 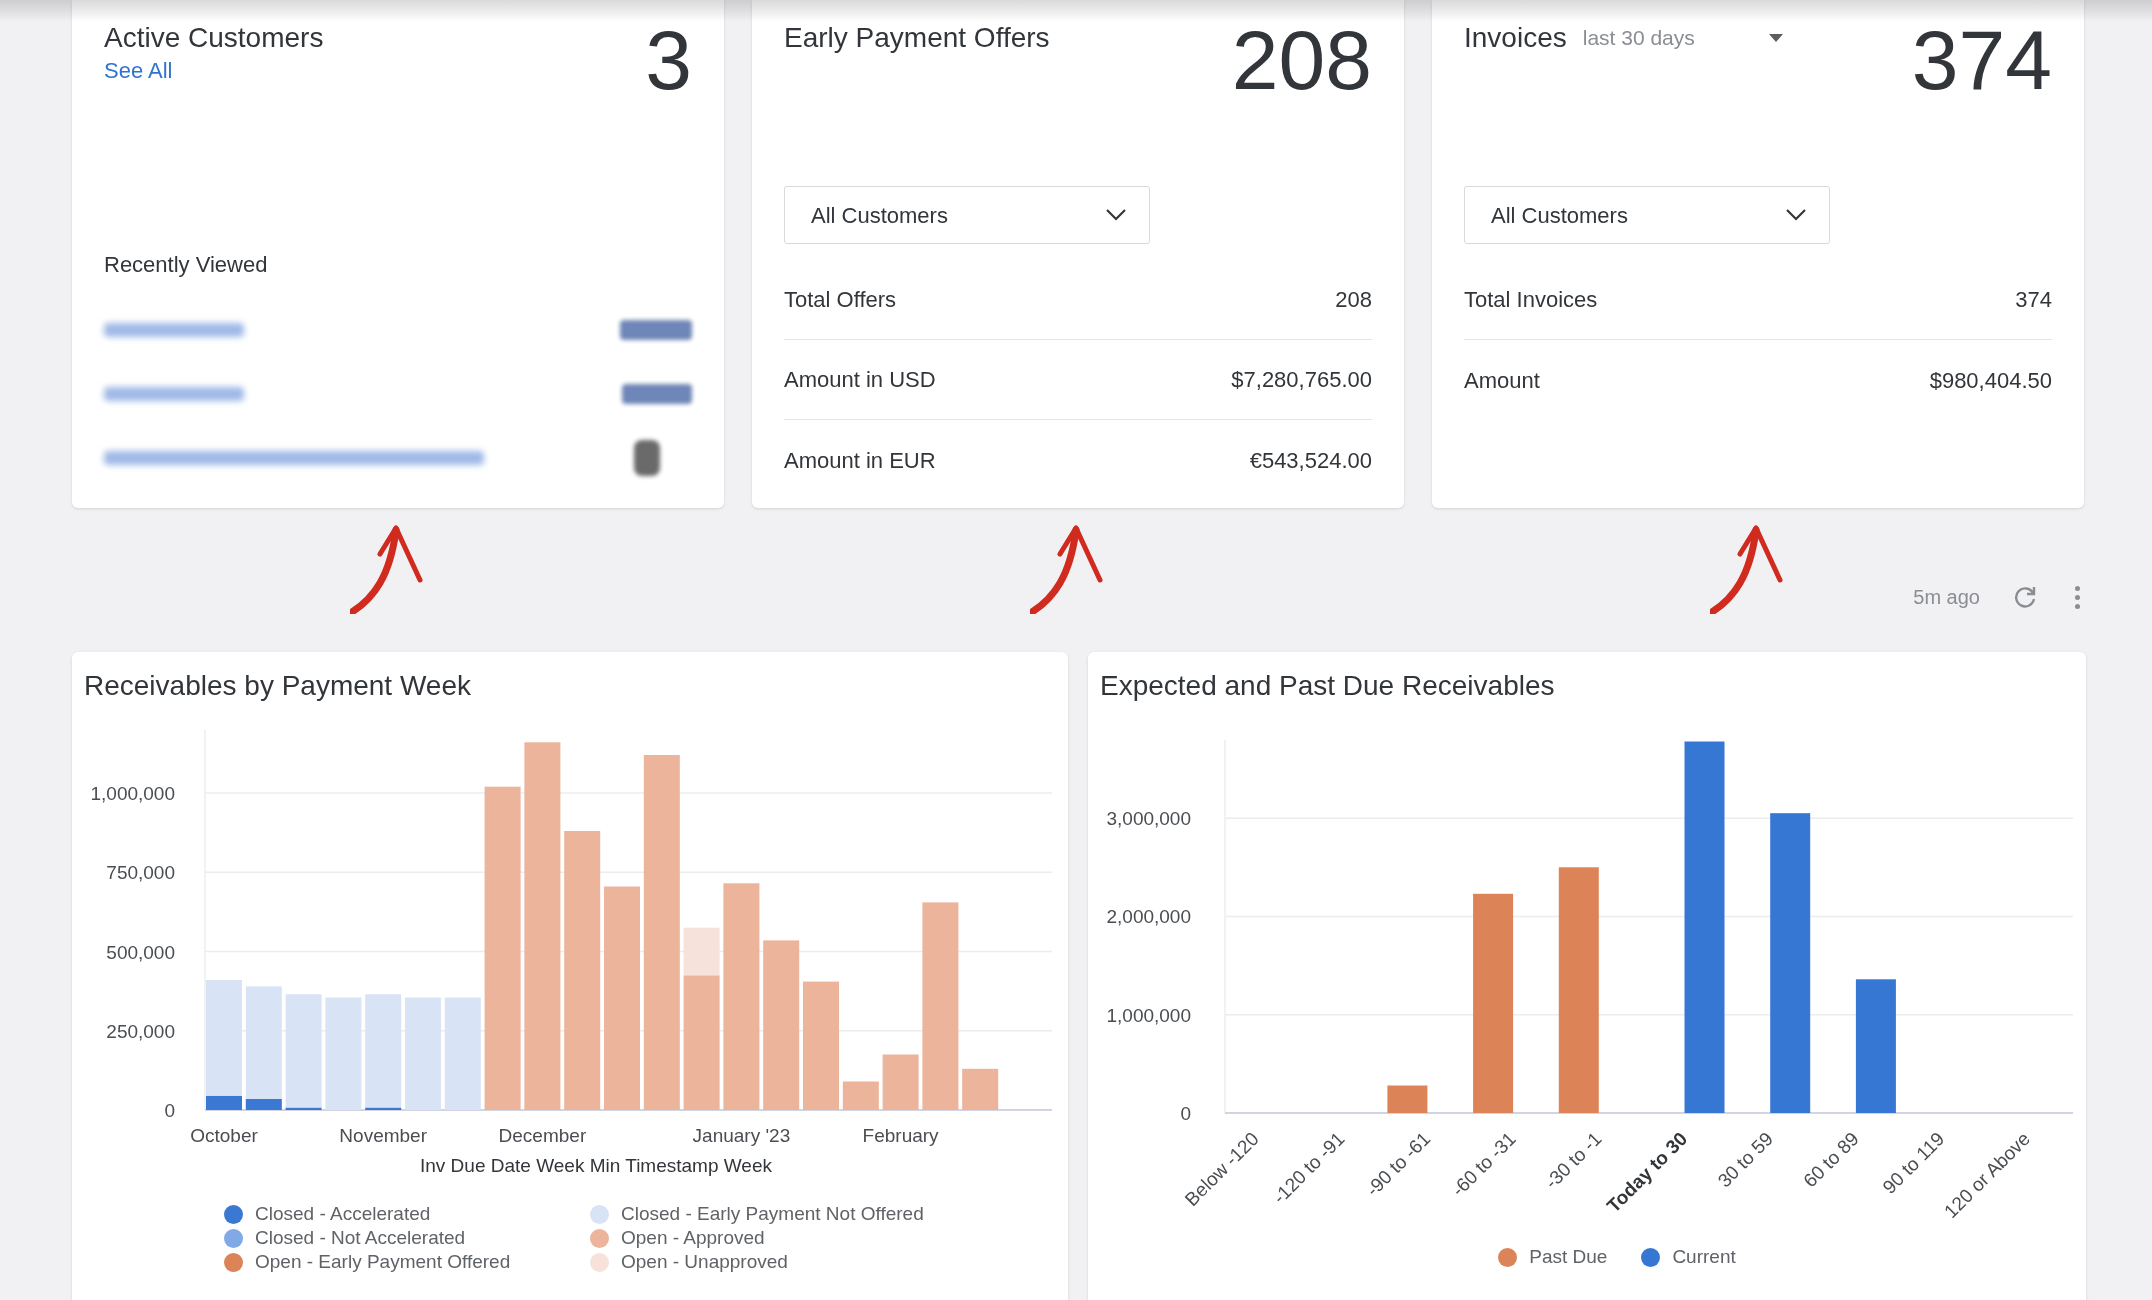 What do you see at coordinates (1301, 380) in the screenshot?
I see `row-value: $7,280,765.00` at bounding box center [1301, 380].